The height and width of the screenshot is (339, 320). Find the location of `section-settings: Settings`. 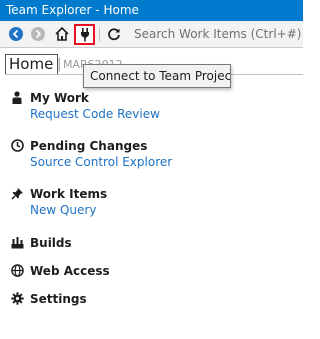

section-settings: Settings is located at coordinates (48, 298).